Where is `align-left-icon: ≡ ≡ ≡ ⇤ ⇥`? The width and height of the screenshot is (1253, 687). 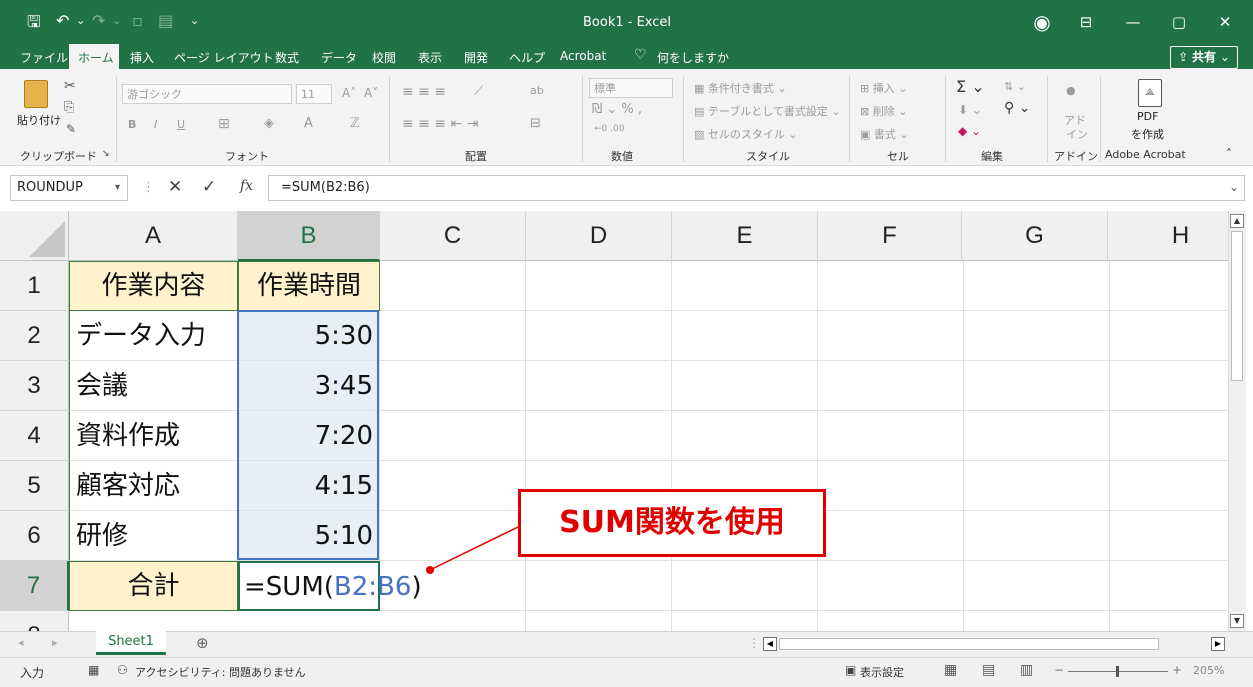
align-left-icon: ≡ ≡ ≡ ⇤ ⇥ is located at coordinates (440, 124).